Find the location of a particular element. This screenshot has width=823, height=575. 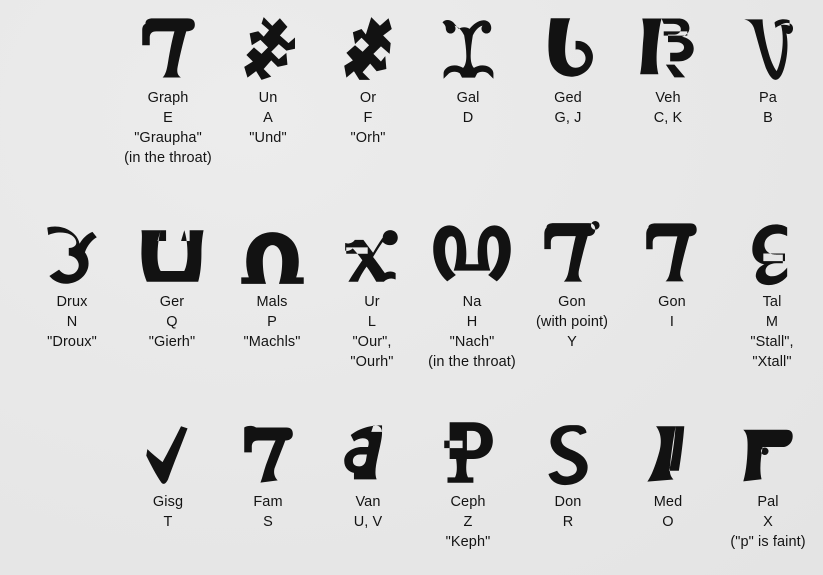

alphabet-cell-ceph-z: Ceph Z "Keph" is located at coordinates (468, 485).